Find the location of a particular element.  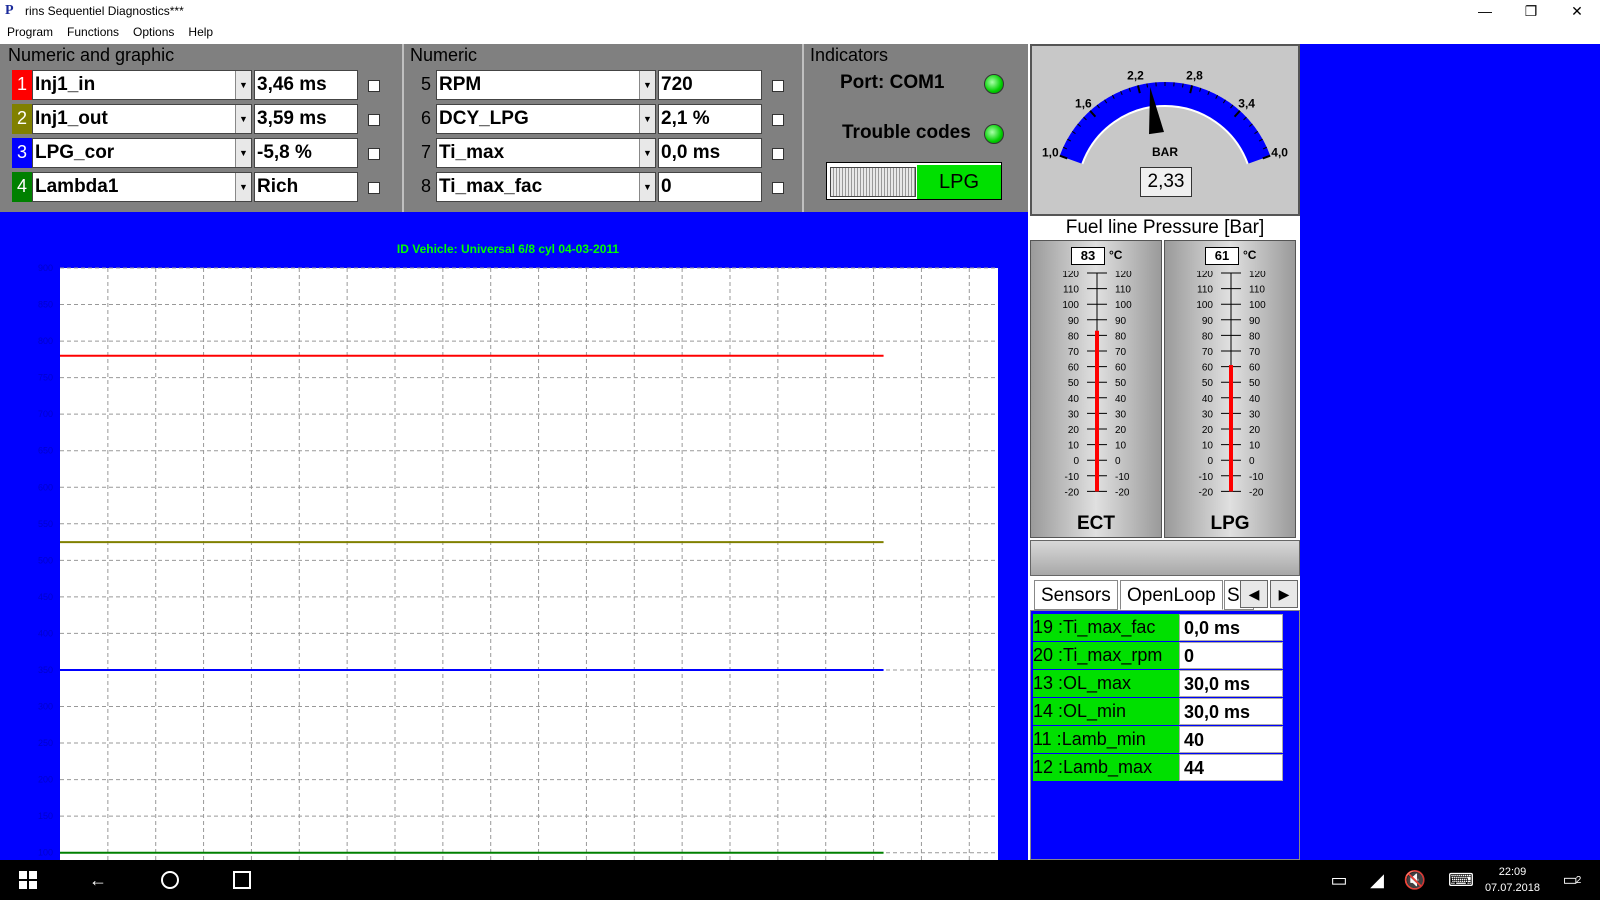

keyboard-icon: ⌨ is located at coordinates (1461, 880).